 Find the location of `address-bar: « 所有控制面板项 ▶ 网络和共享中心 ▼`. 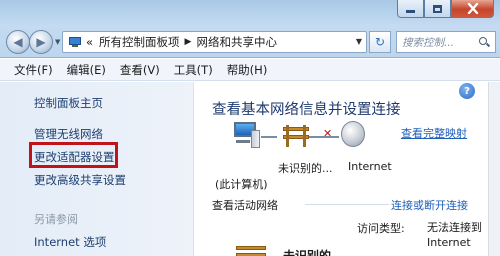

address-bar: « 所有控制面板项 ▶ 网络和共享中心 ▼ is located at coordinates (214, 42).